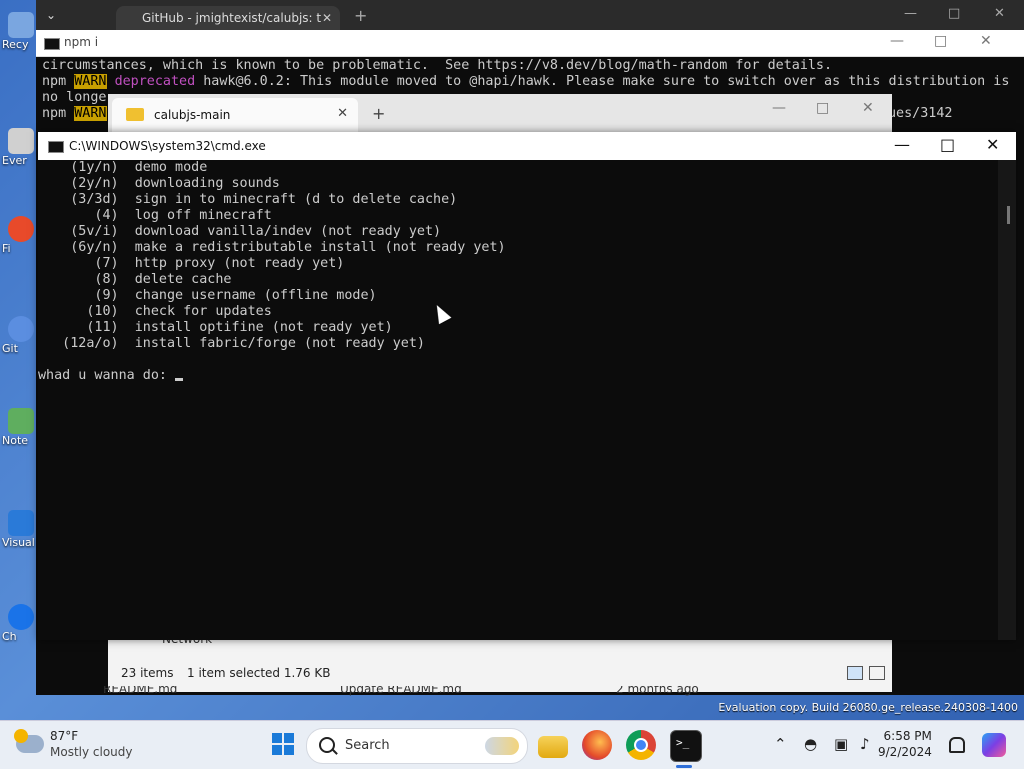  I want to click on readme-row-partial: README.md Update README.md 2 months ago, so click(530, 691).